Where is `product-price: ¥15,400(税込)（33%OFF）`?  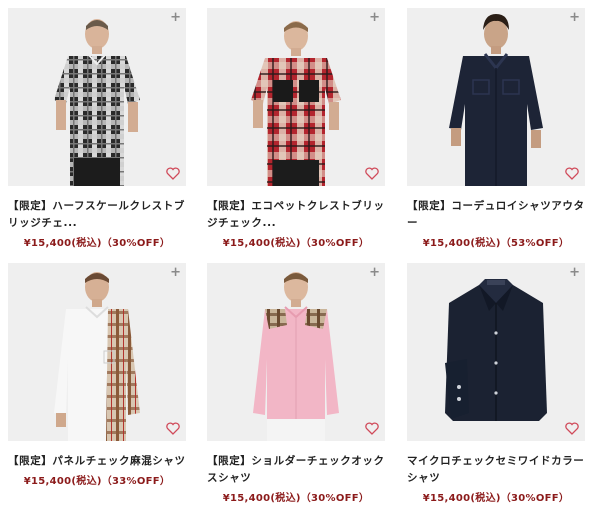
product-price: ¥15,400(税込)（33%OFF） is located at coordinates (97, 481).